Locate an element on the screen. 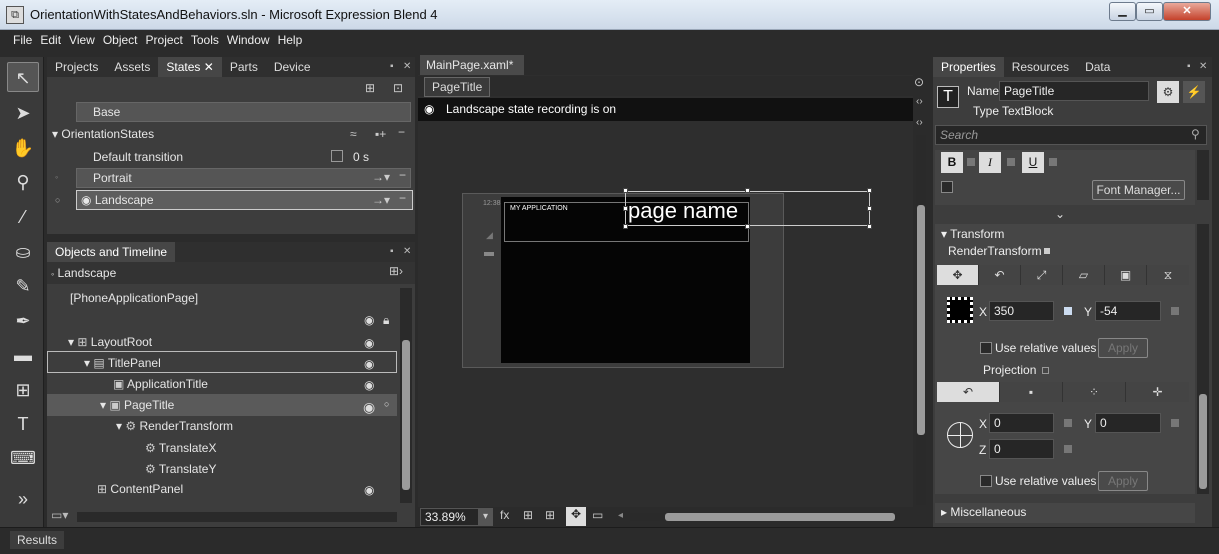 This screenshot has width=1219, height=554. translate-tab-icon: ✥ is located at coordinates (957, 275).